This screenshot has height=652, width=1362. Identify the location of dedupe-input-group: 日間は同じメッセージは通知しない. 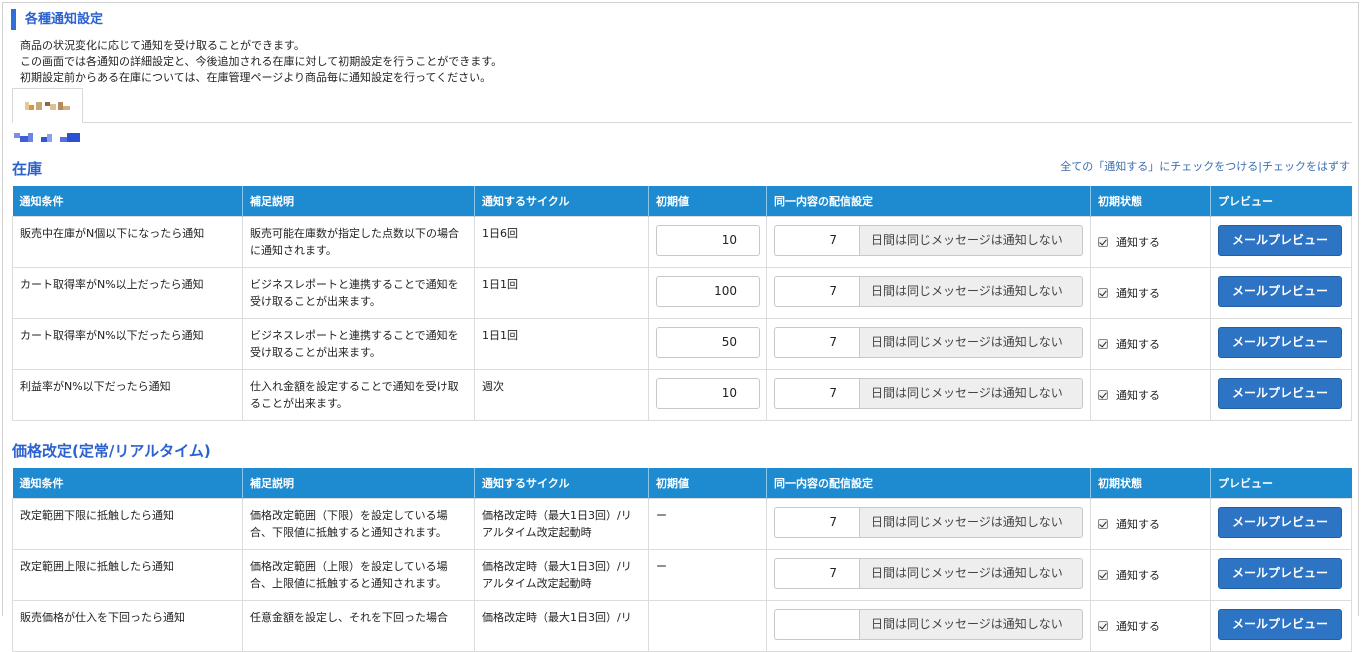
(928, 624).